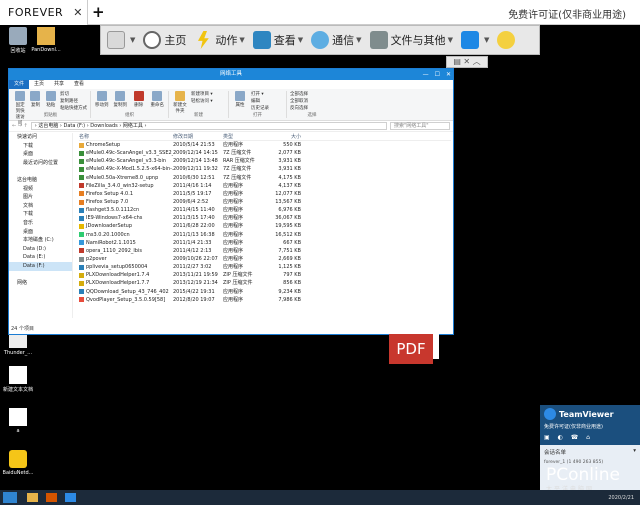  What do you see at coordinates (40, 197) in the screenshot?
I see `nav-item: 图片` at bounding box center [40, 197].